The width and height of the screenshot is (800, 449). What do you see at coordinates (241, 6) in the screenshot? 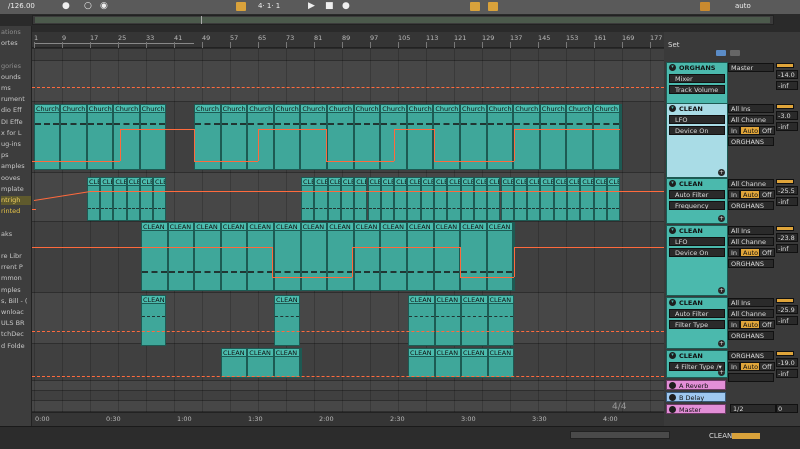
I see `loop-toggle-button` at bounding box center [241, 6].